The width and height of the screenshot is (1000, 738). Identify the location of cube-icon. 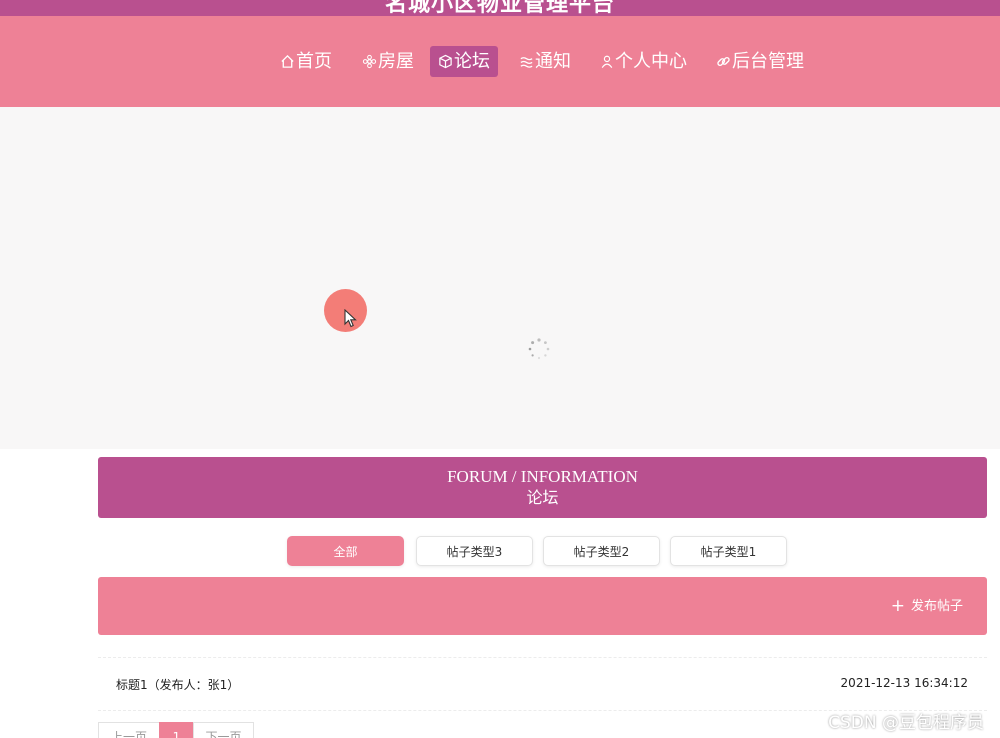
(445, 61).